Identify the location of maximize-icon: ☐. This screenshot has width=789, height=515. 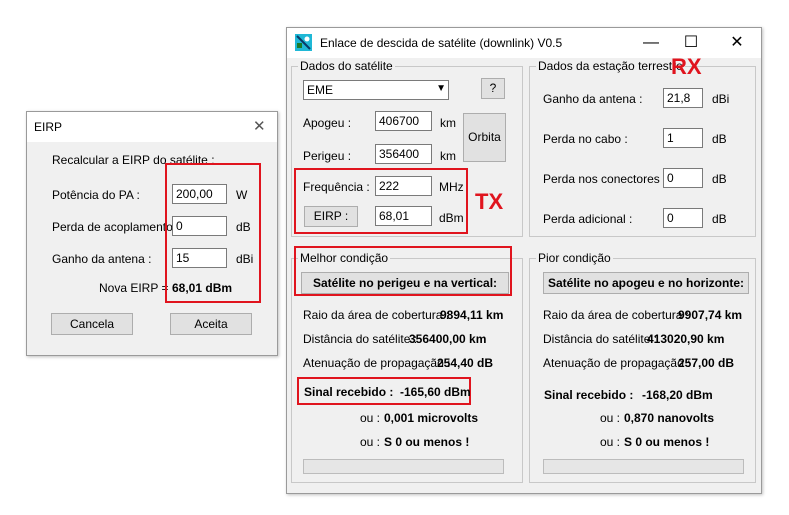
(691, 43).